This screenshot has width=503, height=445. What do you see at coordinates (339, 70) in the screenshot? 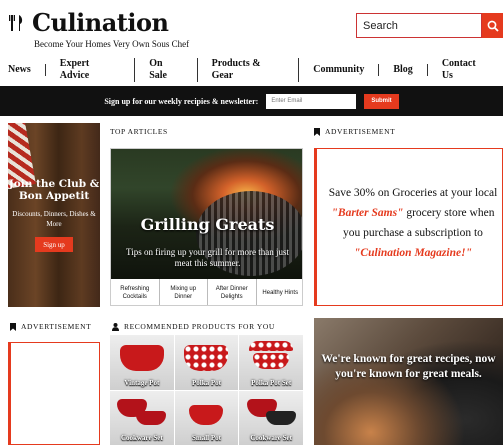
I see `nav-community: Community` at bounding box center [339, 70].